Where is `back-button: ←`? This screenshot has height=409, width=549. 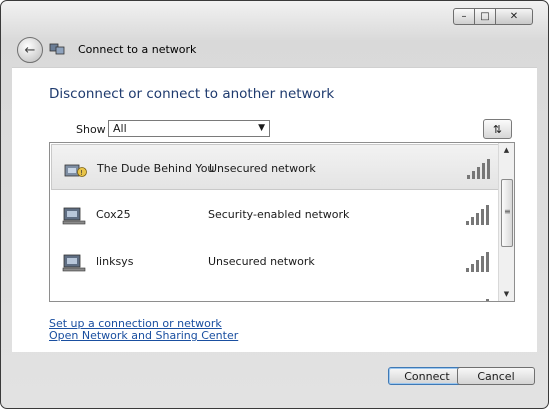 back-button: ← is located at coordinates (30, 50).